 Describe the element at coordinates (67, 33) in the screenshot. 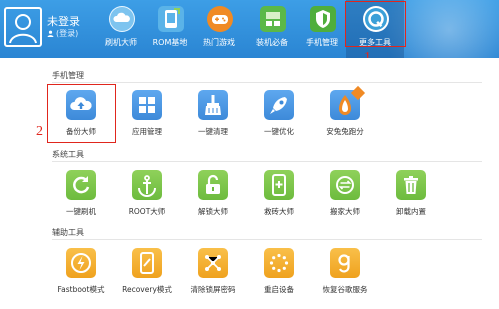

I see `login-label: (登录)` at that location.